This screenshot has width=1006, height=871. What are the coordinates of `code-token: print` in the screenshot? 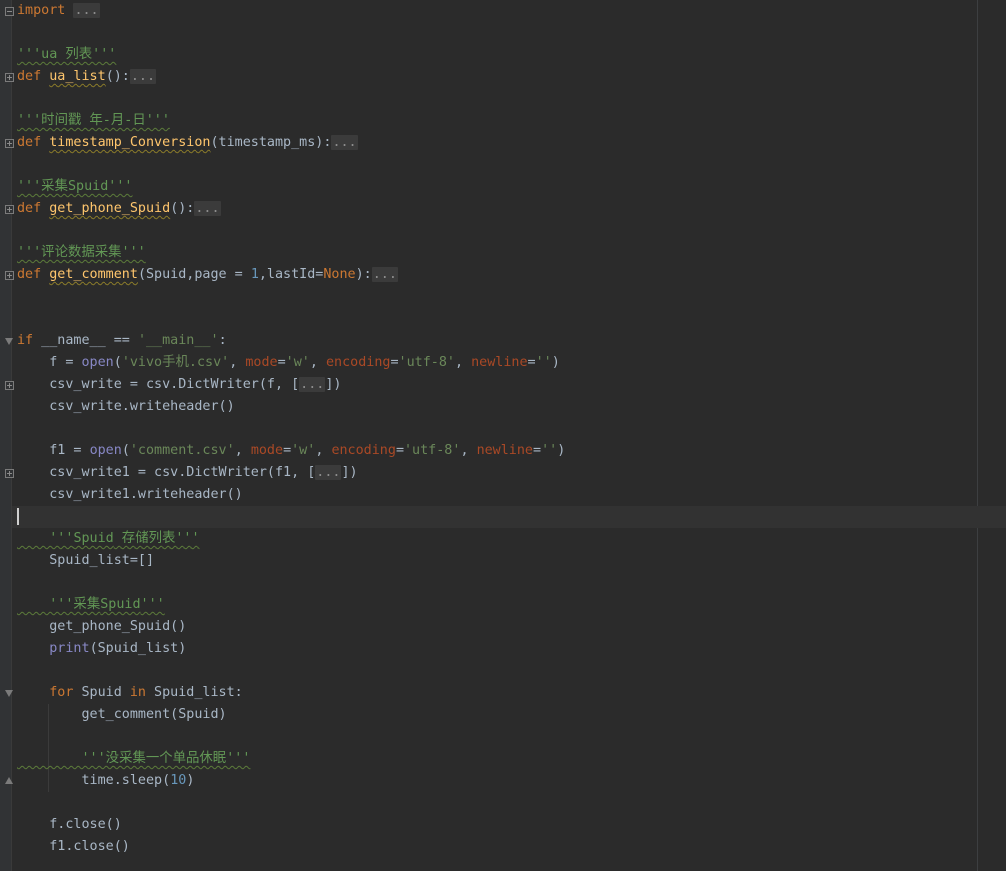 It's located at (69, 648).